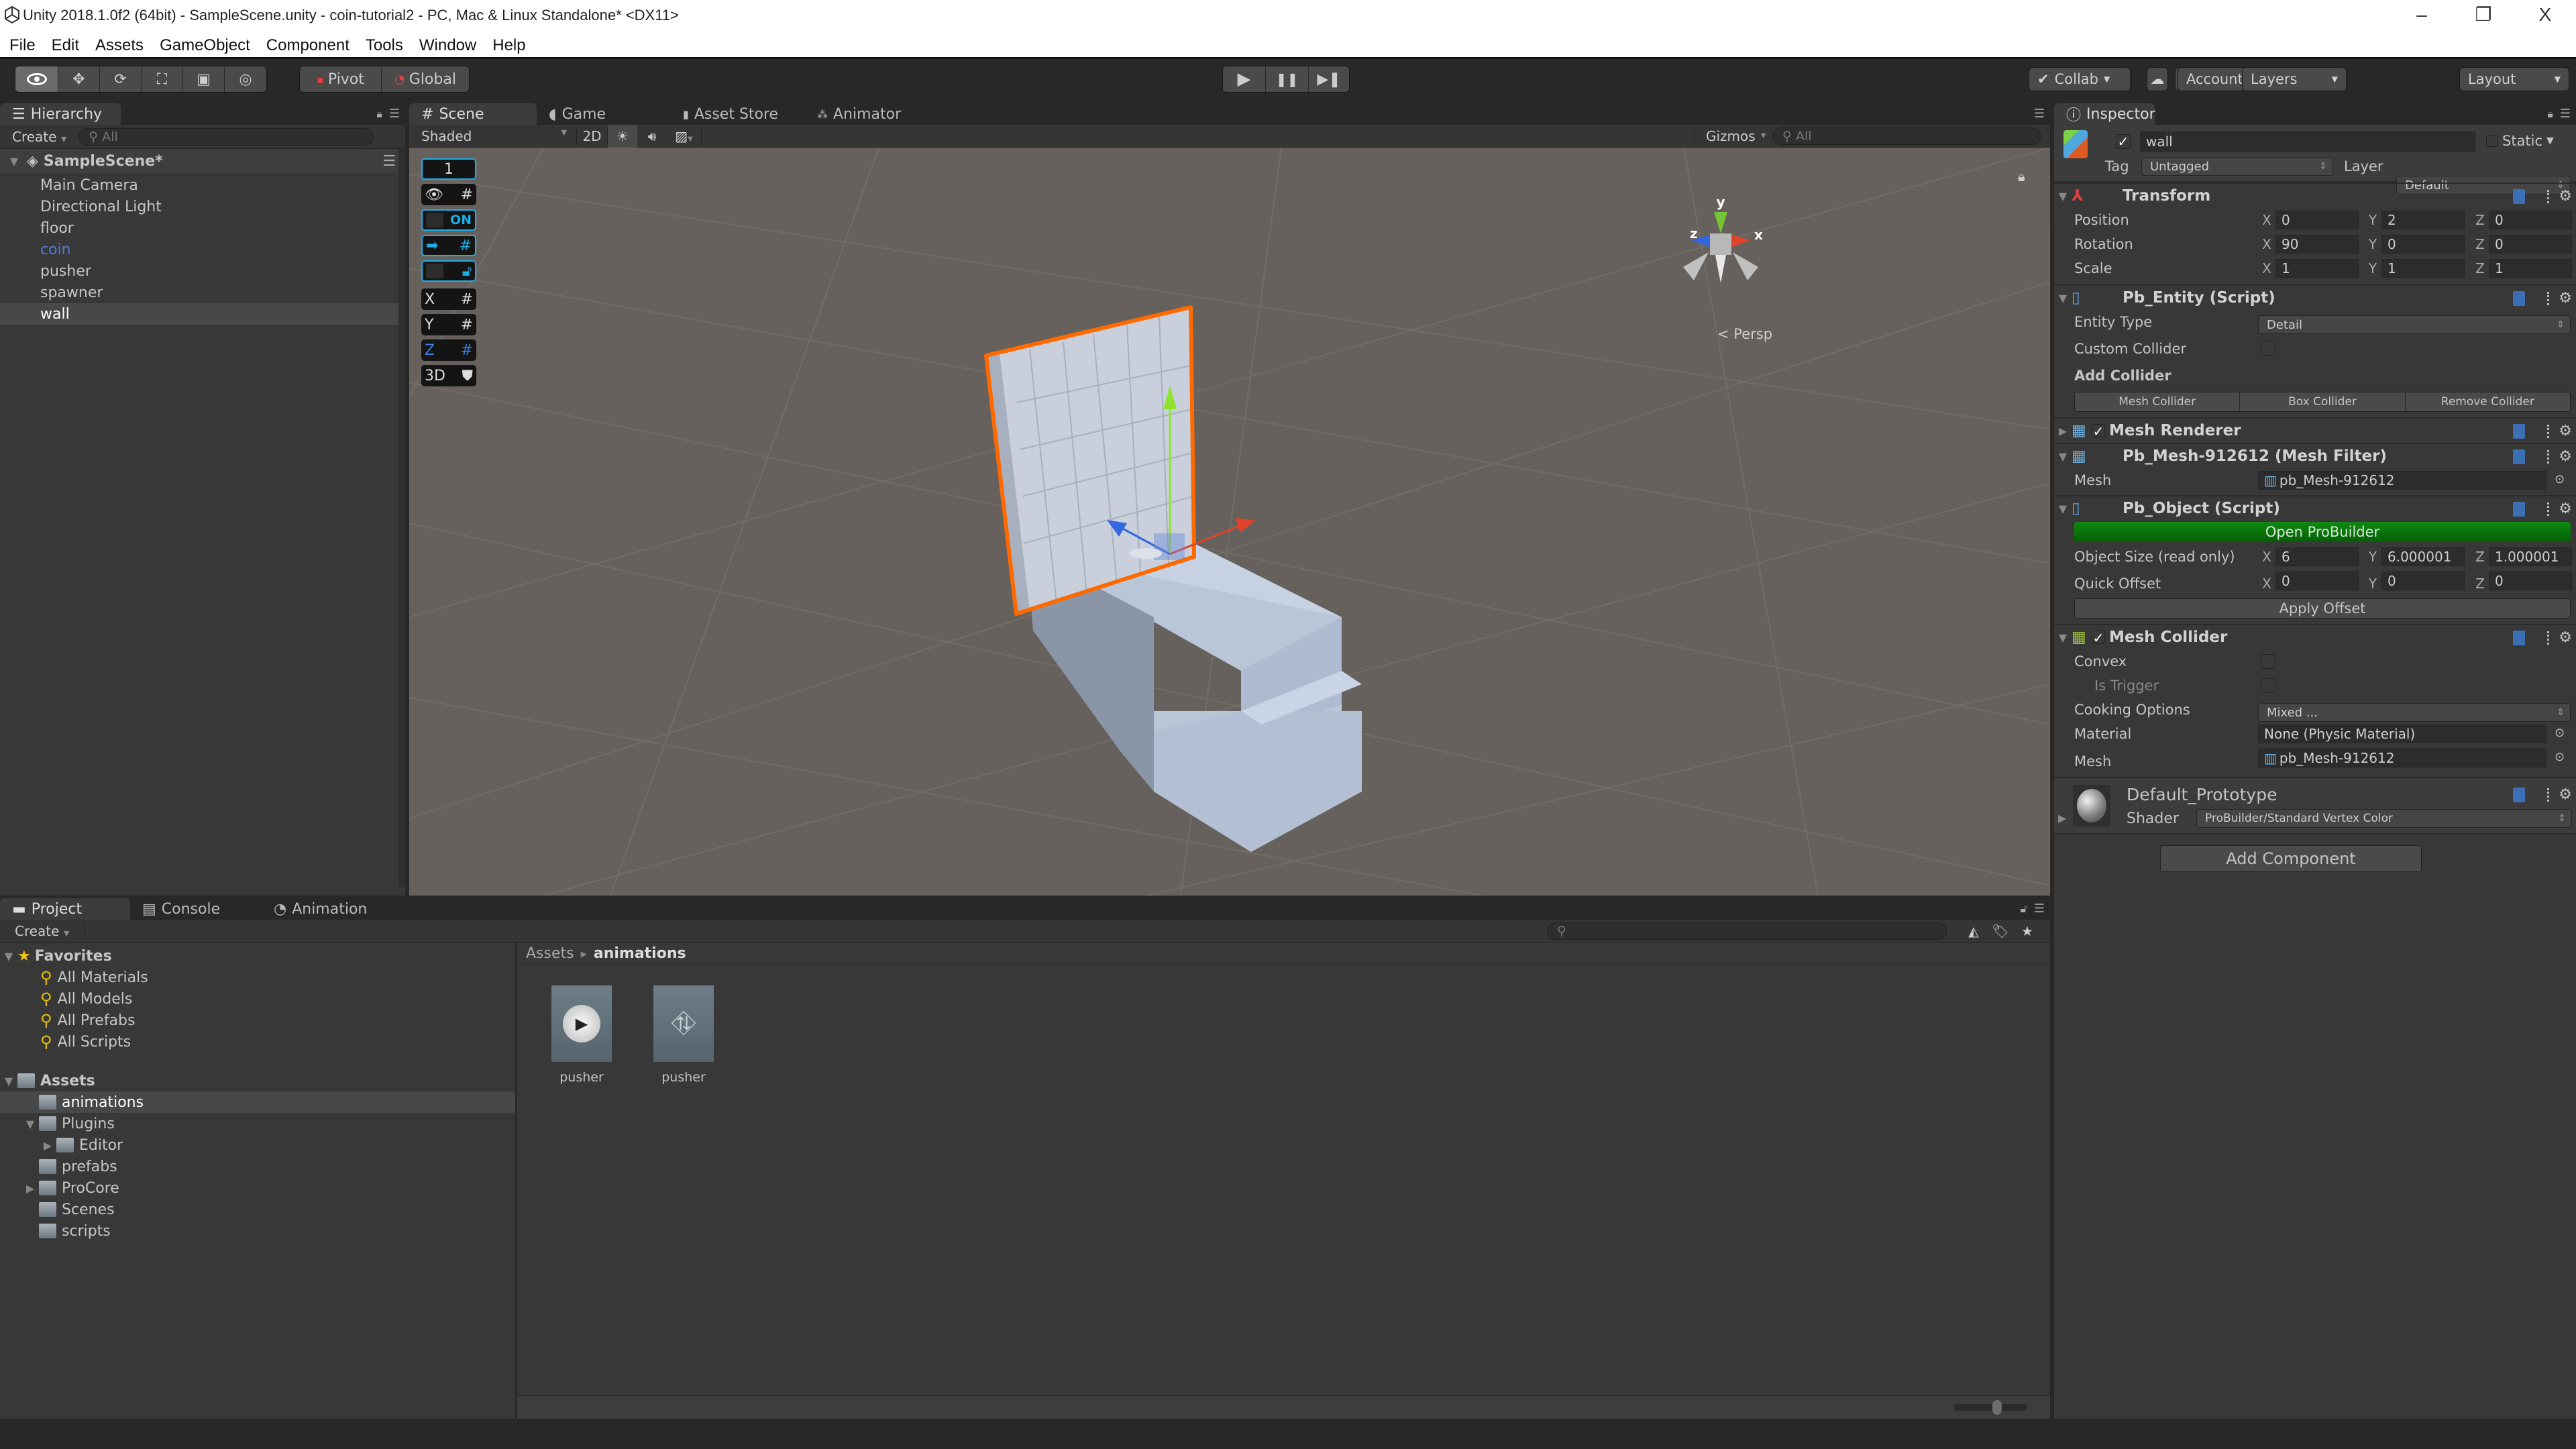 The image size is (2576, 1449). Describe the element at coordinates (2402, 480) in the screenshot. I see `mesh-object-field: ▥ pb_Mesh-912612` at that location.